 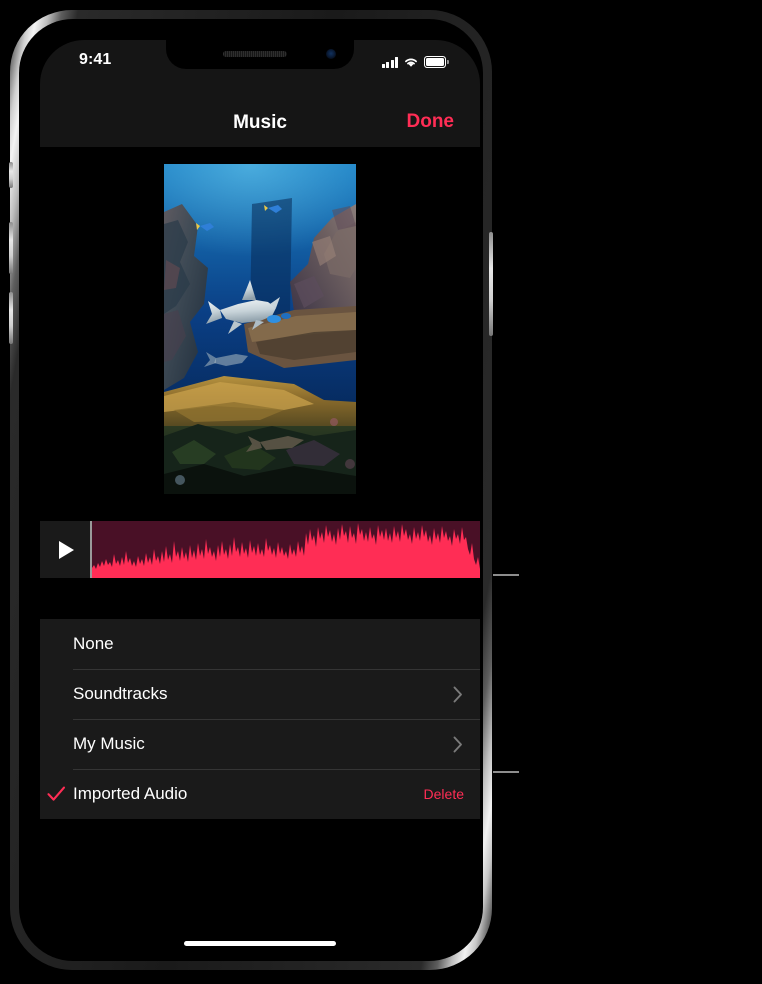 I want to click on underwater-reef-image, so click(x=260, y=329).